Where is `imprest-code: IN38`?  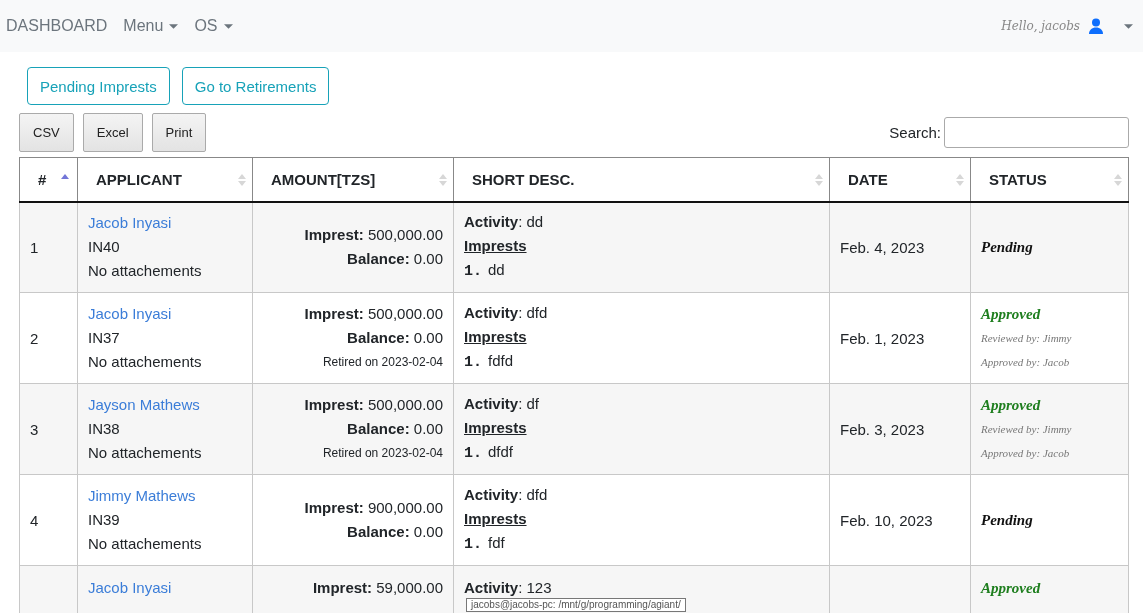 imprest-code: IN38 is located at coordinates (104, 429).